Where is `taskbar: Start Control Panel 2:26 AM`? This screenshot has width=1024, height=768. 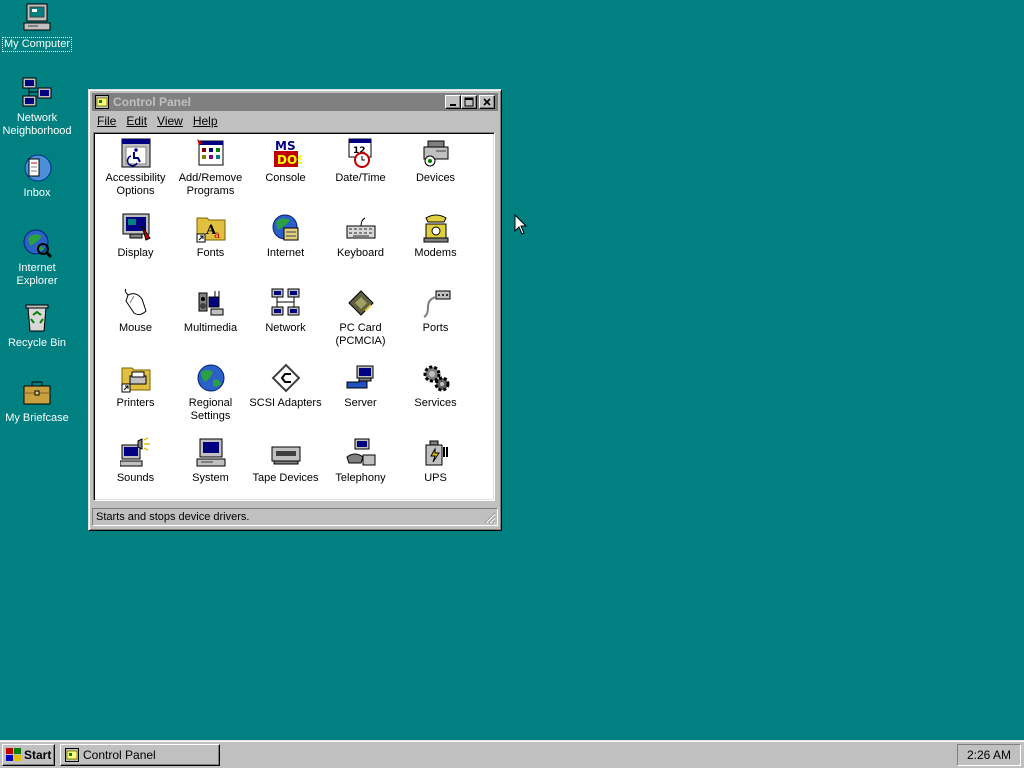 taskbar: Start Control Panel 2:26 AM is located at coordinates (512, 754).